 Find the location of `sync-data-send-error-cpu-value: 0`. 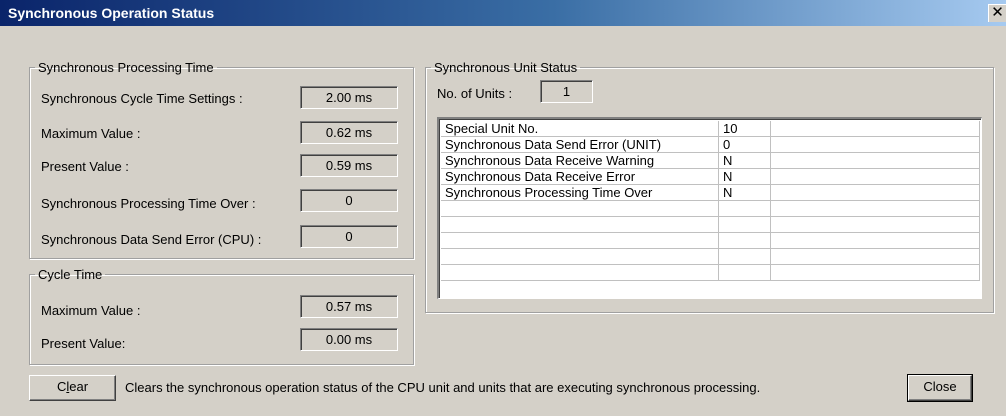

sync-data-send-error-cpu-value: 0 is located at coordinates (349, 236).